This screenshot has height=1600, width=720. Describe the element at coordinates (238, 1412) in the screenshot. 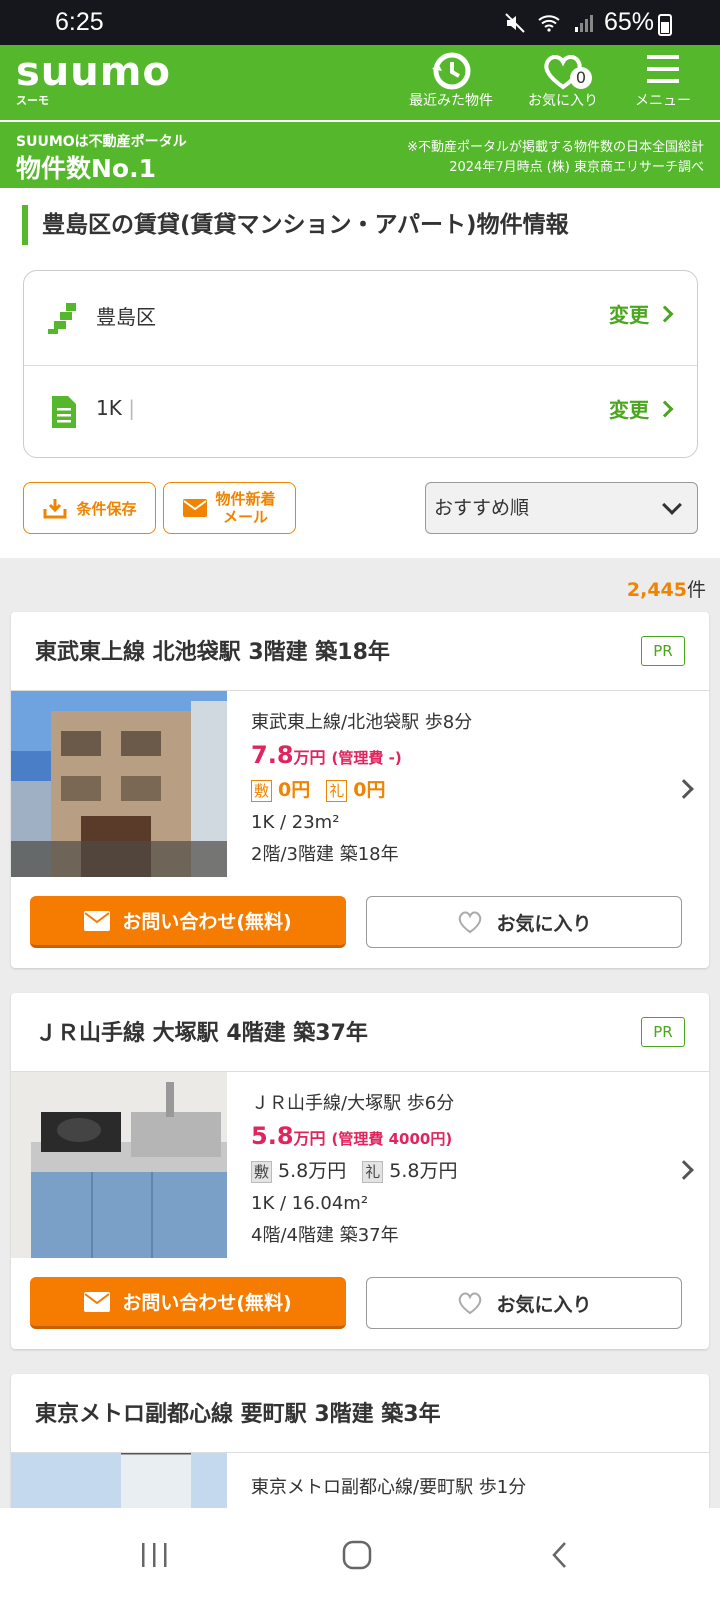

I see `listing-title: 東京メトロ副都心線 要町駅 3階建 築3年` at that location.